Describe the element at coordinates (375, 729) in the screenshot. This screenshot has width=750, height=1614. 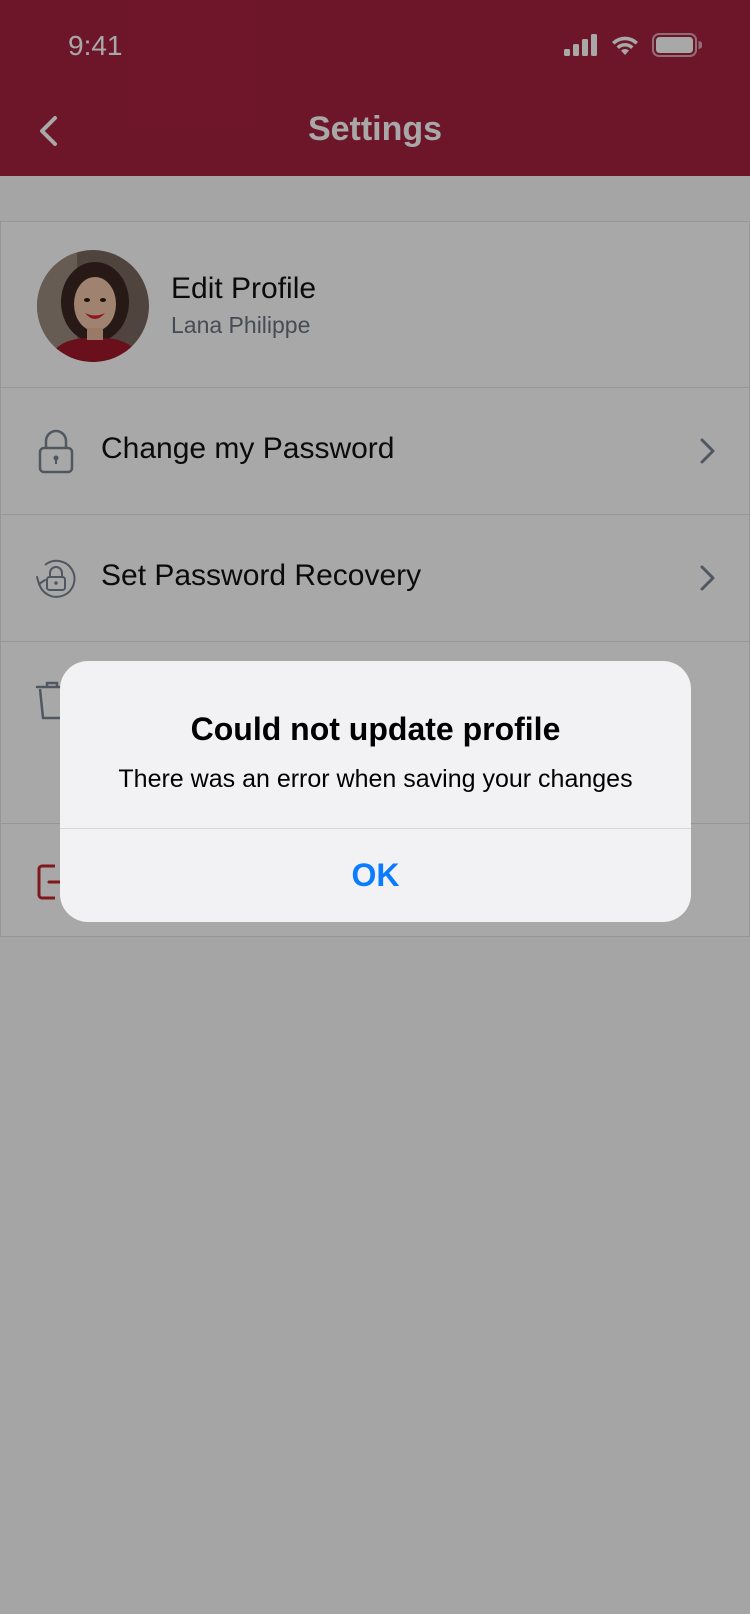
I see `alert-title: Could not update profile` at that location.